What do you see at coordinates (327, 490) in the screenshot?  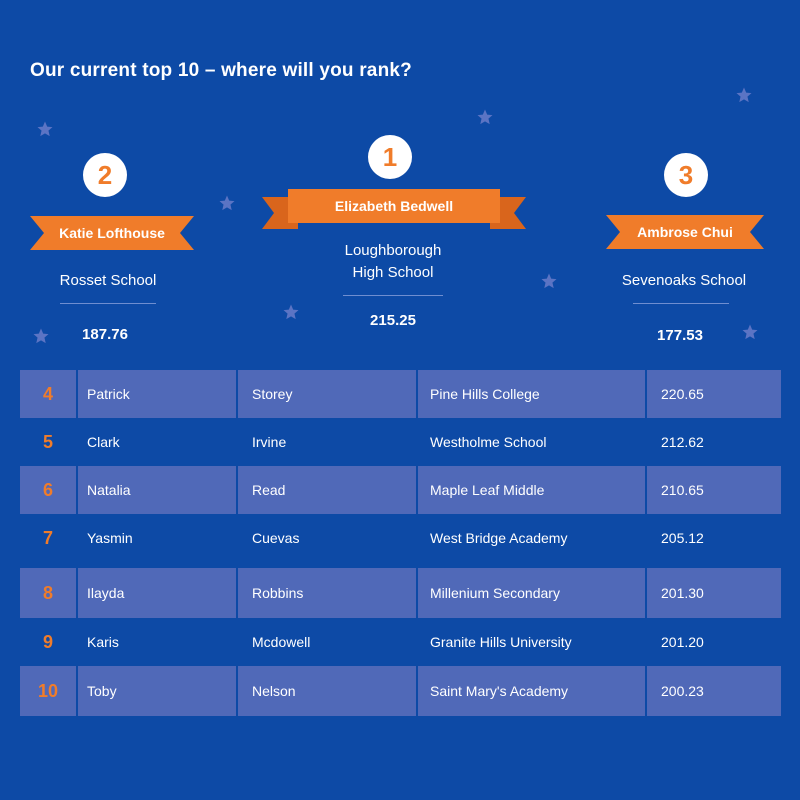 I see `last-name-cell: Read` at bounding box center [327, 490].